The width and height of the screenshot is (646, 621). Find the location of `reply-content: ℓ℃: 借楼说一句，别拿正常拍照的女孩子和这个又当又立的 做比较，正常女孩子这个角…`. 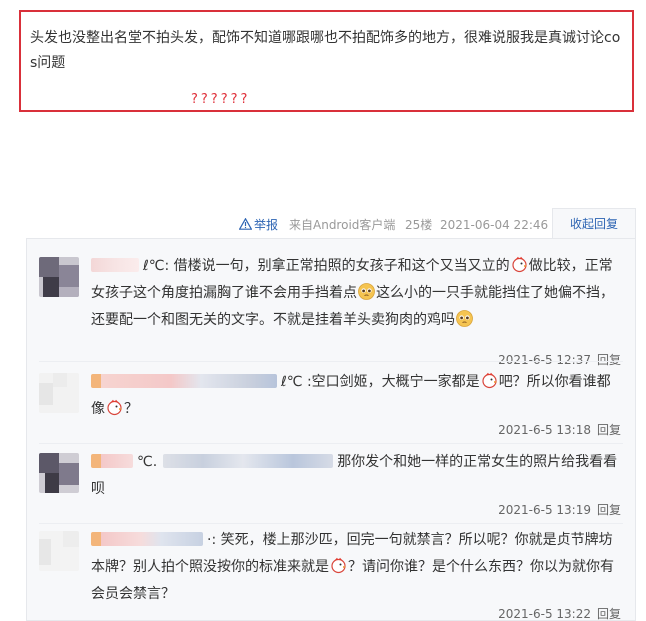

reply-content: ℓ℃: 借楼说一句，别拿正常拍照的女孩子和这个又当又立的 做比较，正常女孩子这个角… is located at coordinates (352, 292).